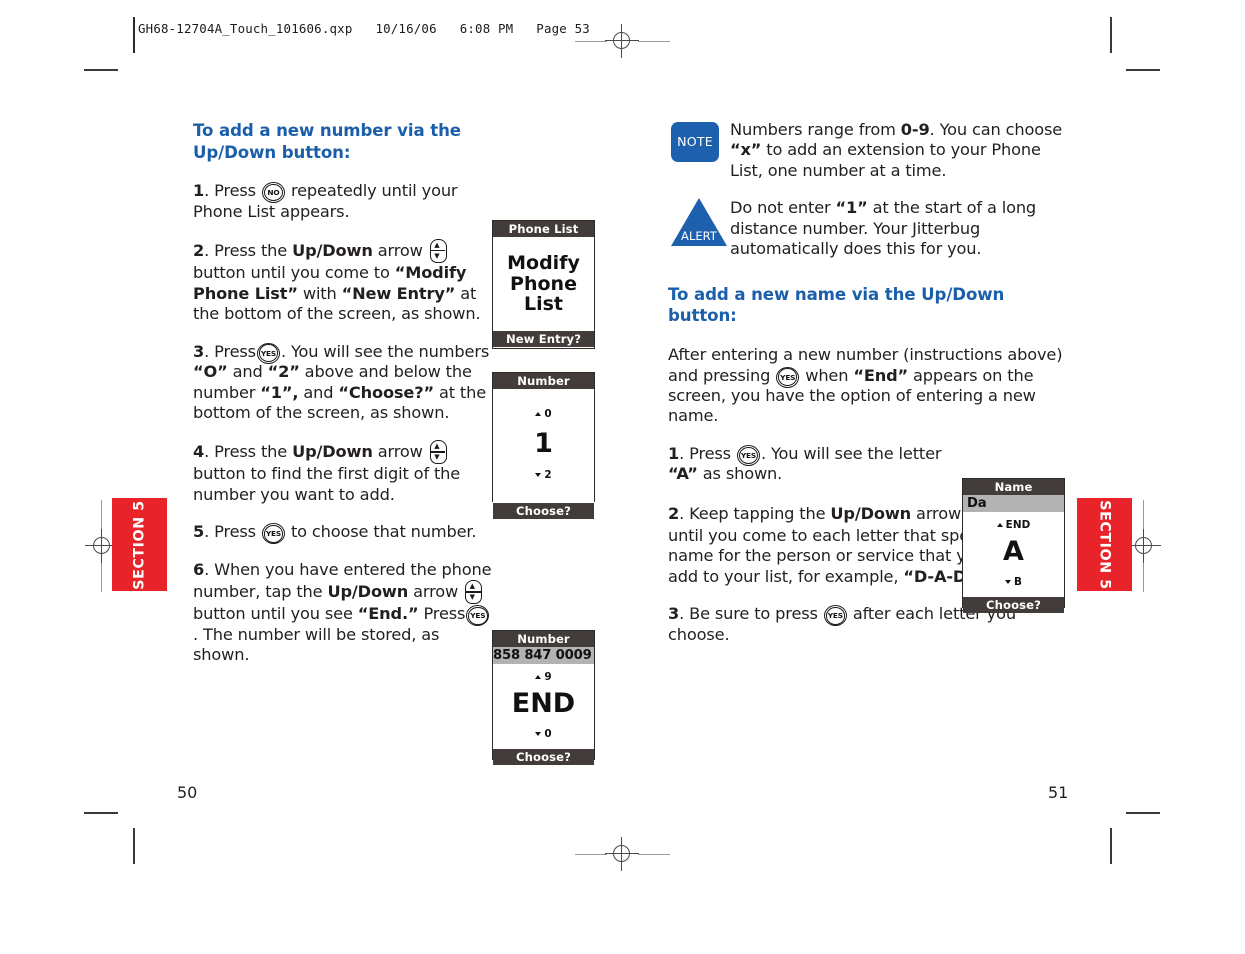 This screenshot has height=954, width=1245. I want to click on note-bold-x: “x”, so click(746, 150).